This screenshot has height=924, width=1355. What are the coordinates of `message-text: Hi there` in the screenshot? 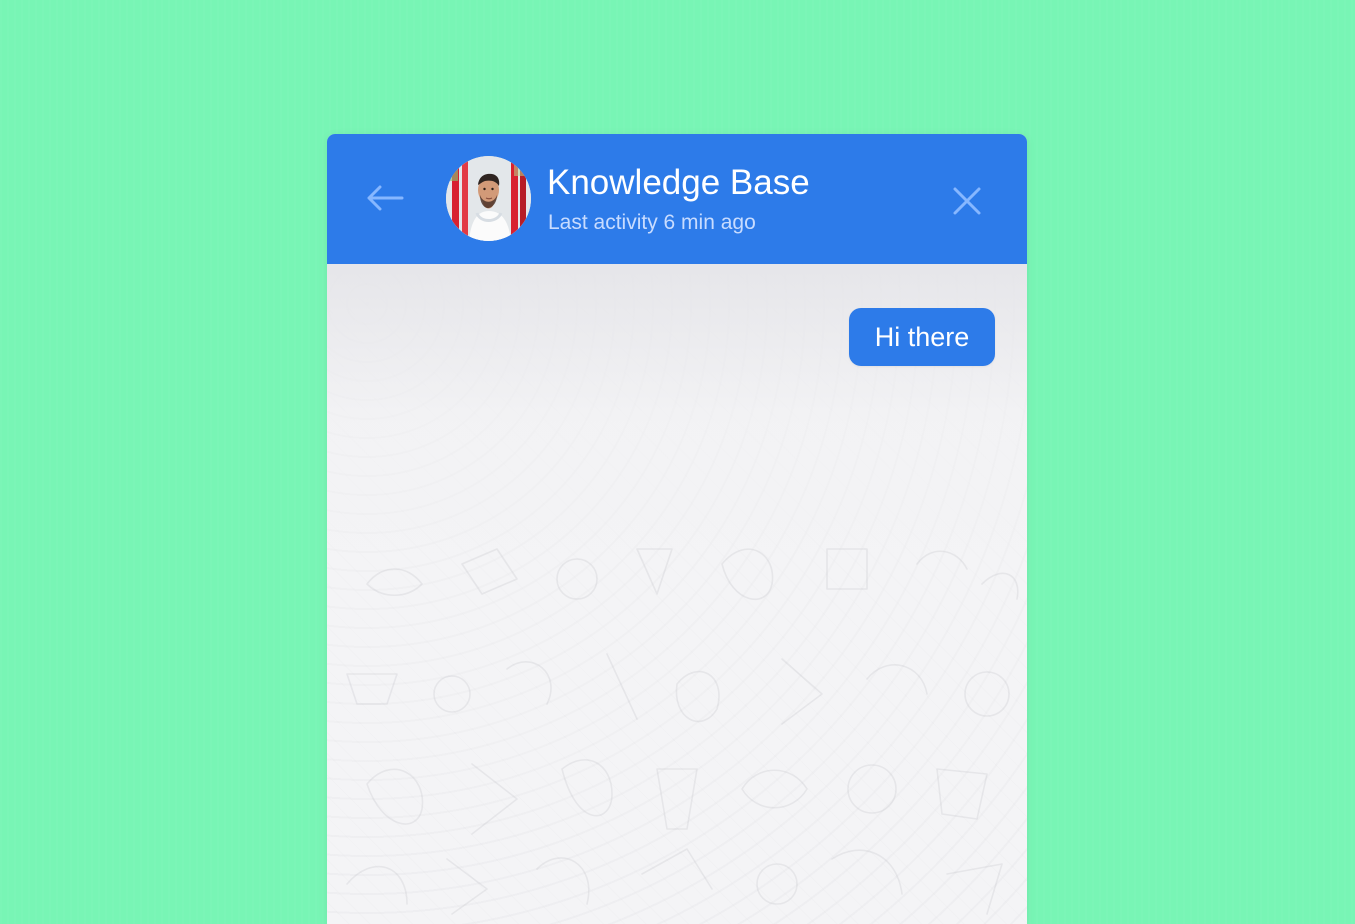 It's located at (922, 337).